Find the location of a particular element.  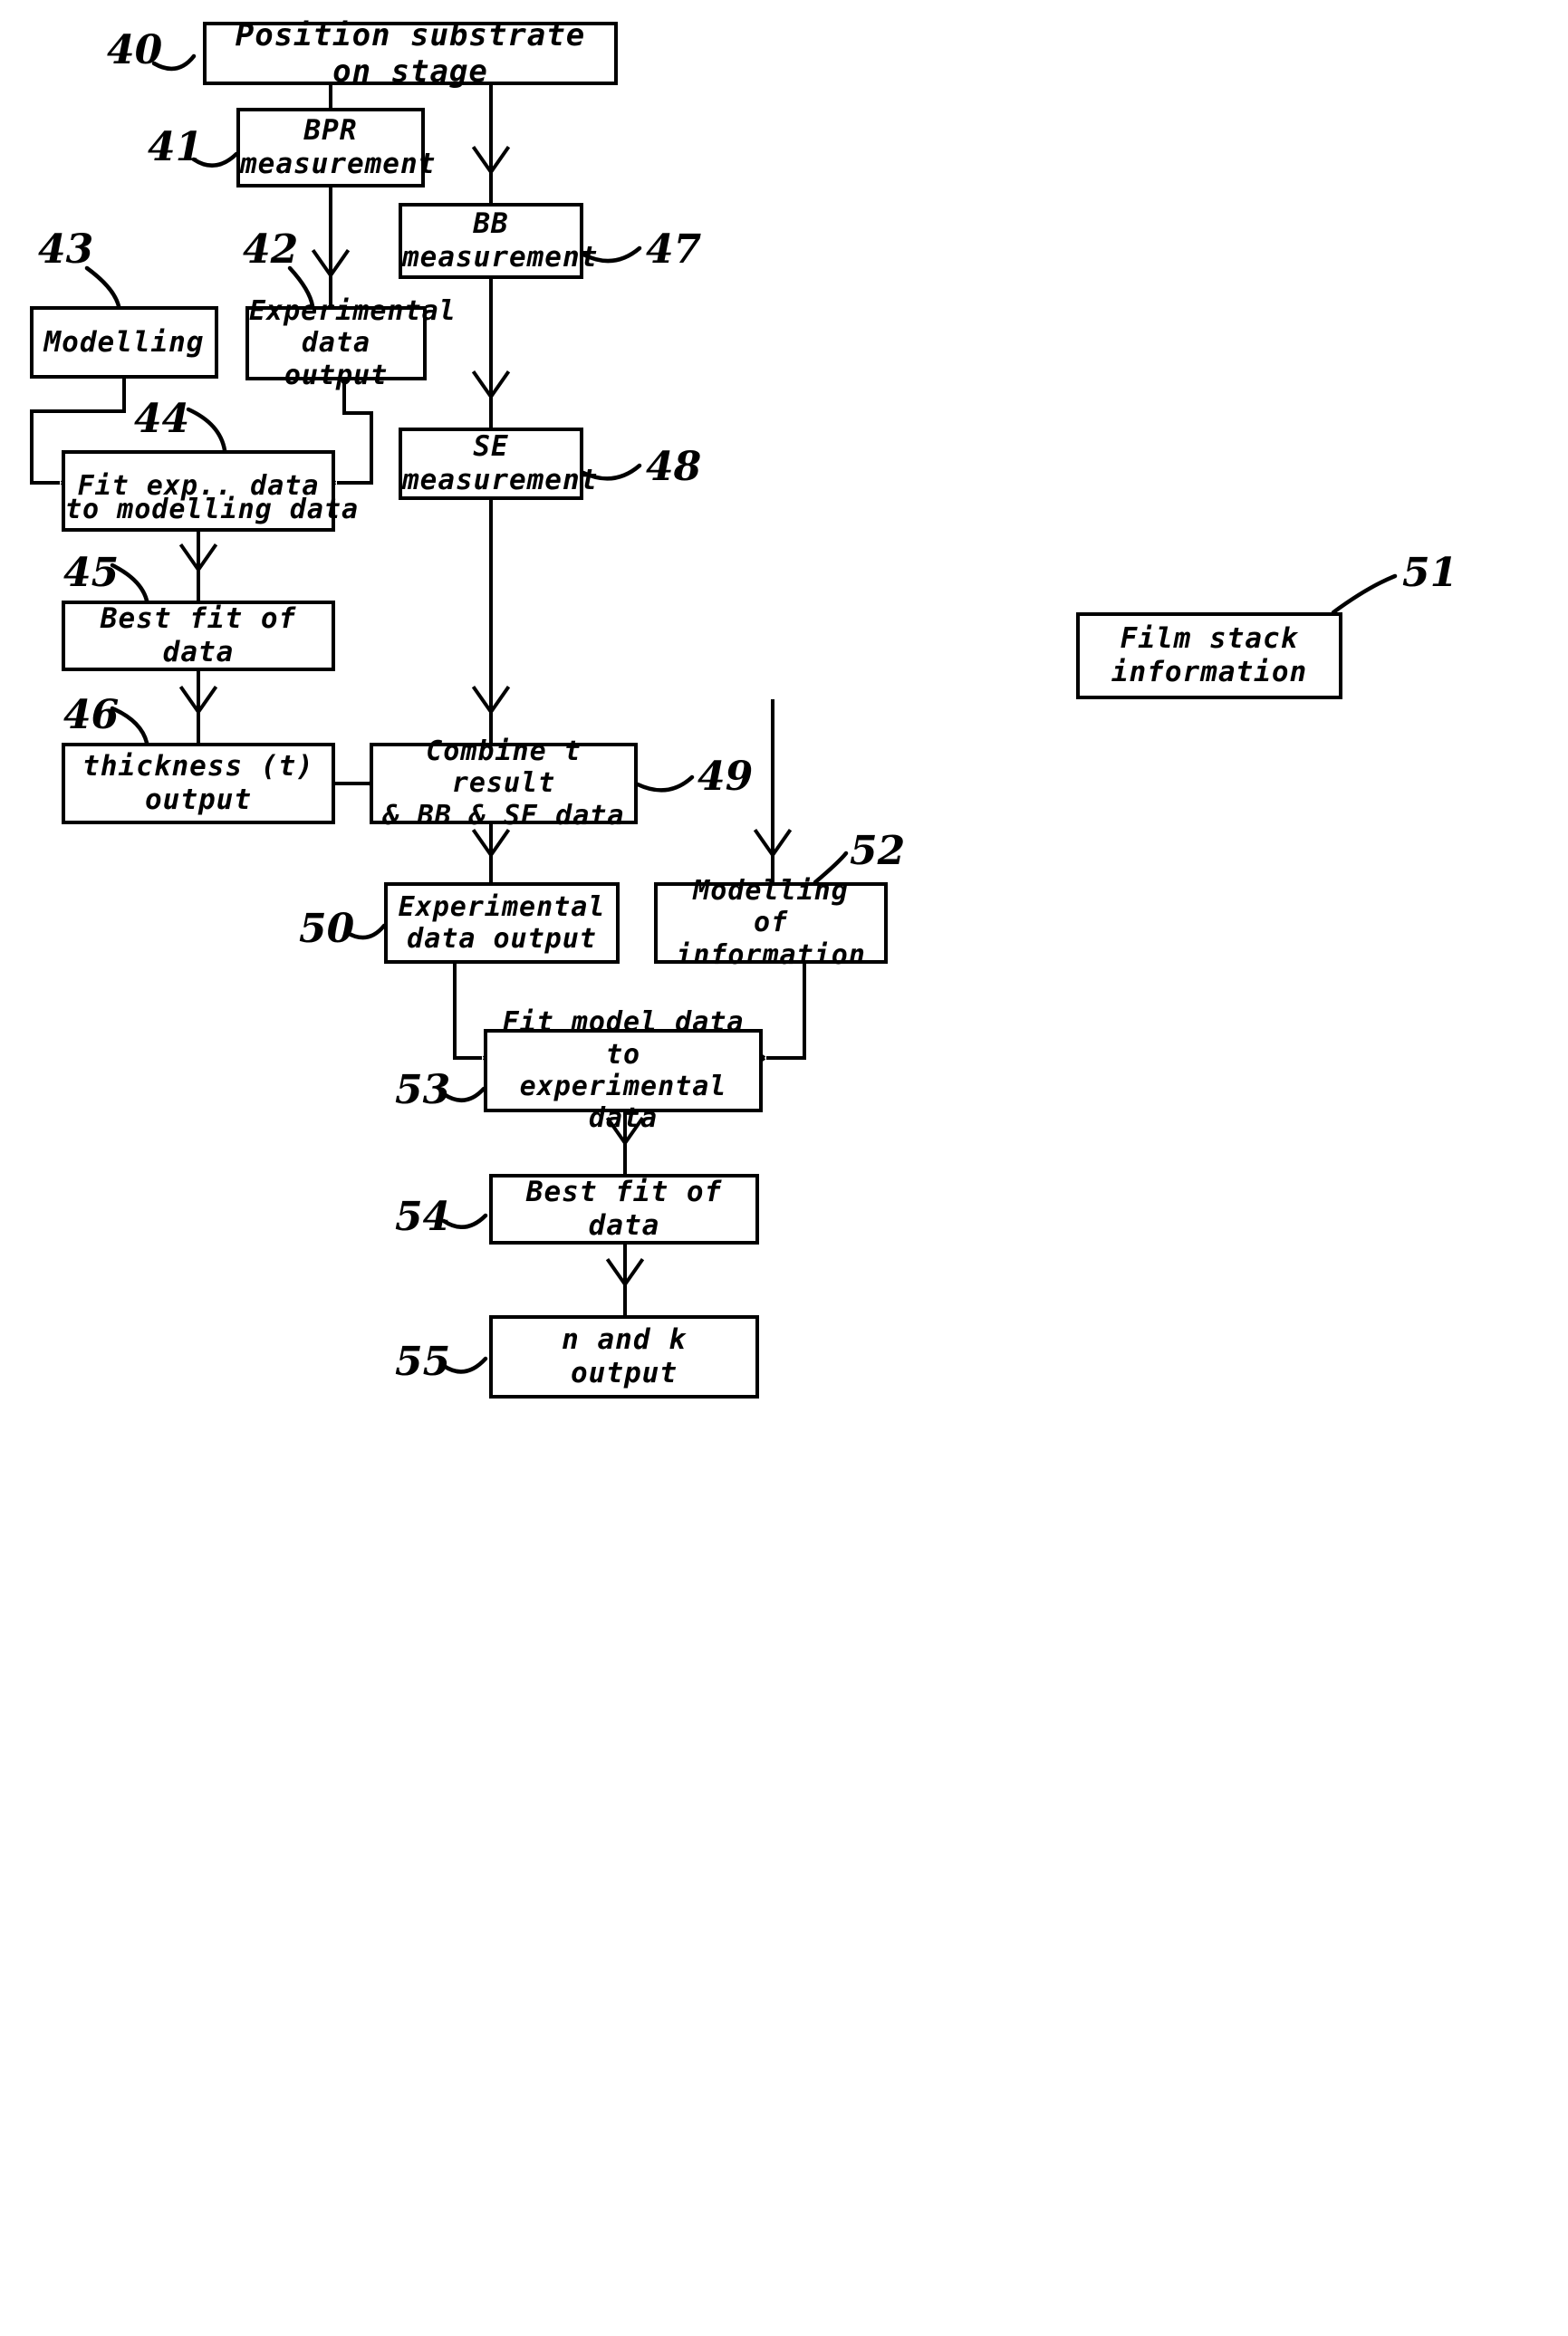

ref-numeral-40: 40 is located at coordinates (135, 50).